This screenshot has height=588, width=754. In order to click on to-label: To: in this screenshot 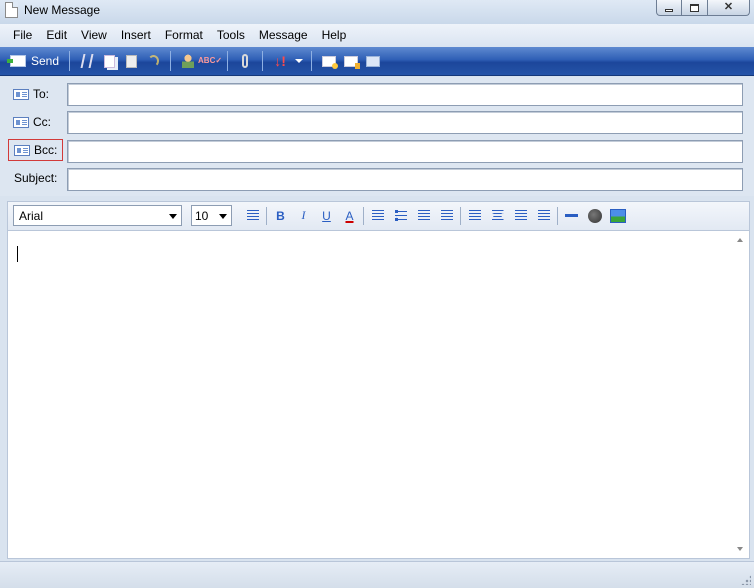, I will do `click(41, 94)`.